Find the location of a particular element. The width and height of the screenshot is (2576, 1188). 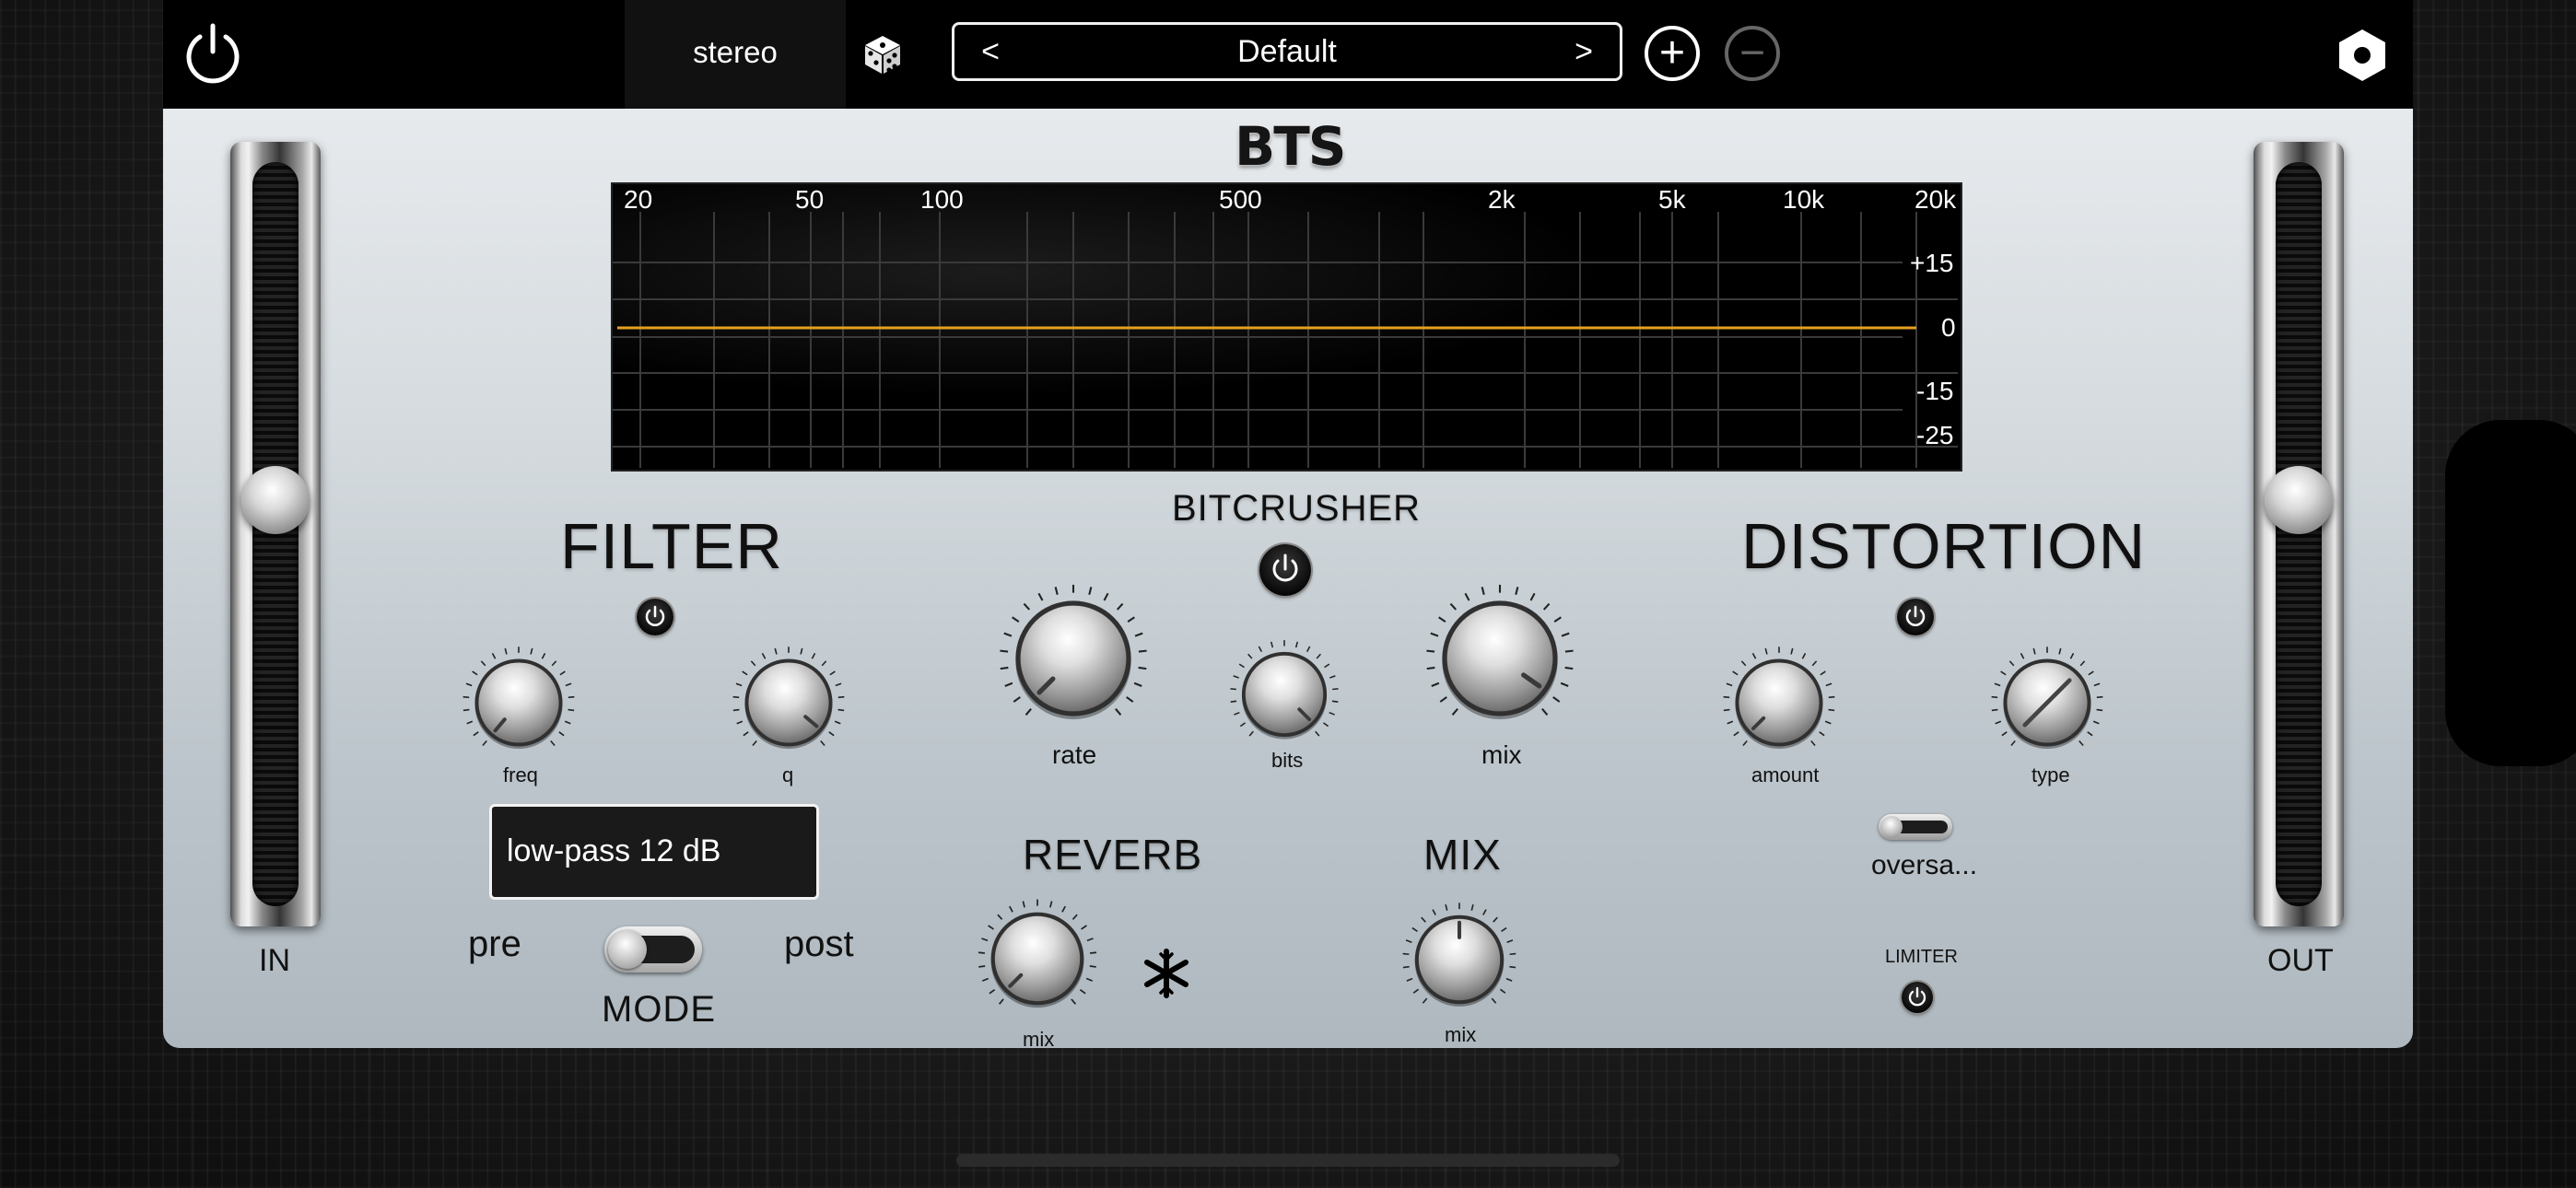

eq-freq-label: 20k is located at coordinates (1935, 199).